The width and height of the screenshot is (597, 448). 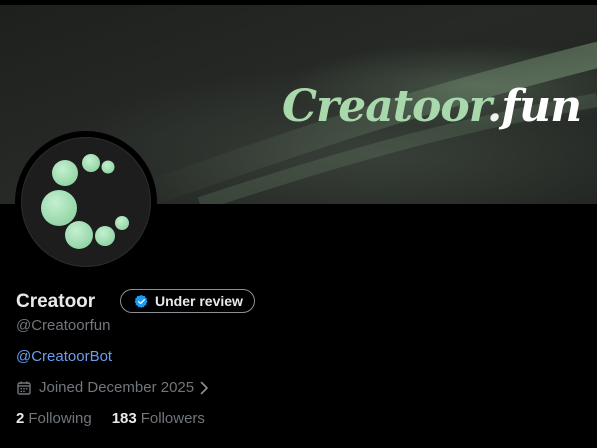 What do you see at coordinates (204, 388) in the screenshot?
I see `chevron-right-icon` at bounding box center [204, 388].